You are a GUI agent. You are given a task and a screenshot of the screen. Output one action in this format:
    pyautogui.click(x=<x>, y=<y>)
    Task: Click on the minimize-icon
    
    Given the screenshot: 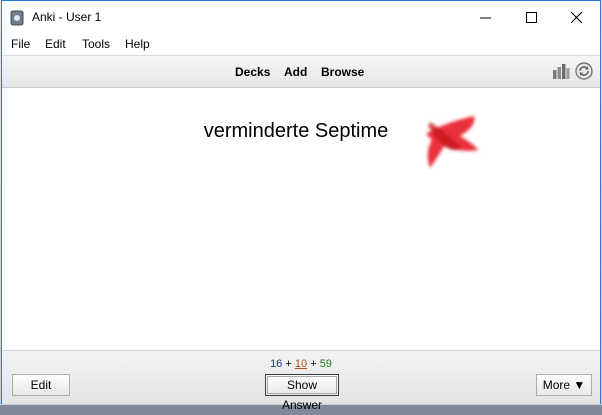 What is the action you would take?
    pyautogui.click(x=485, y=18)
    